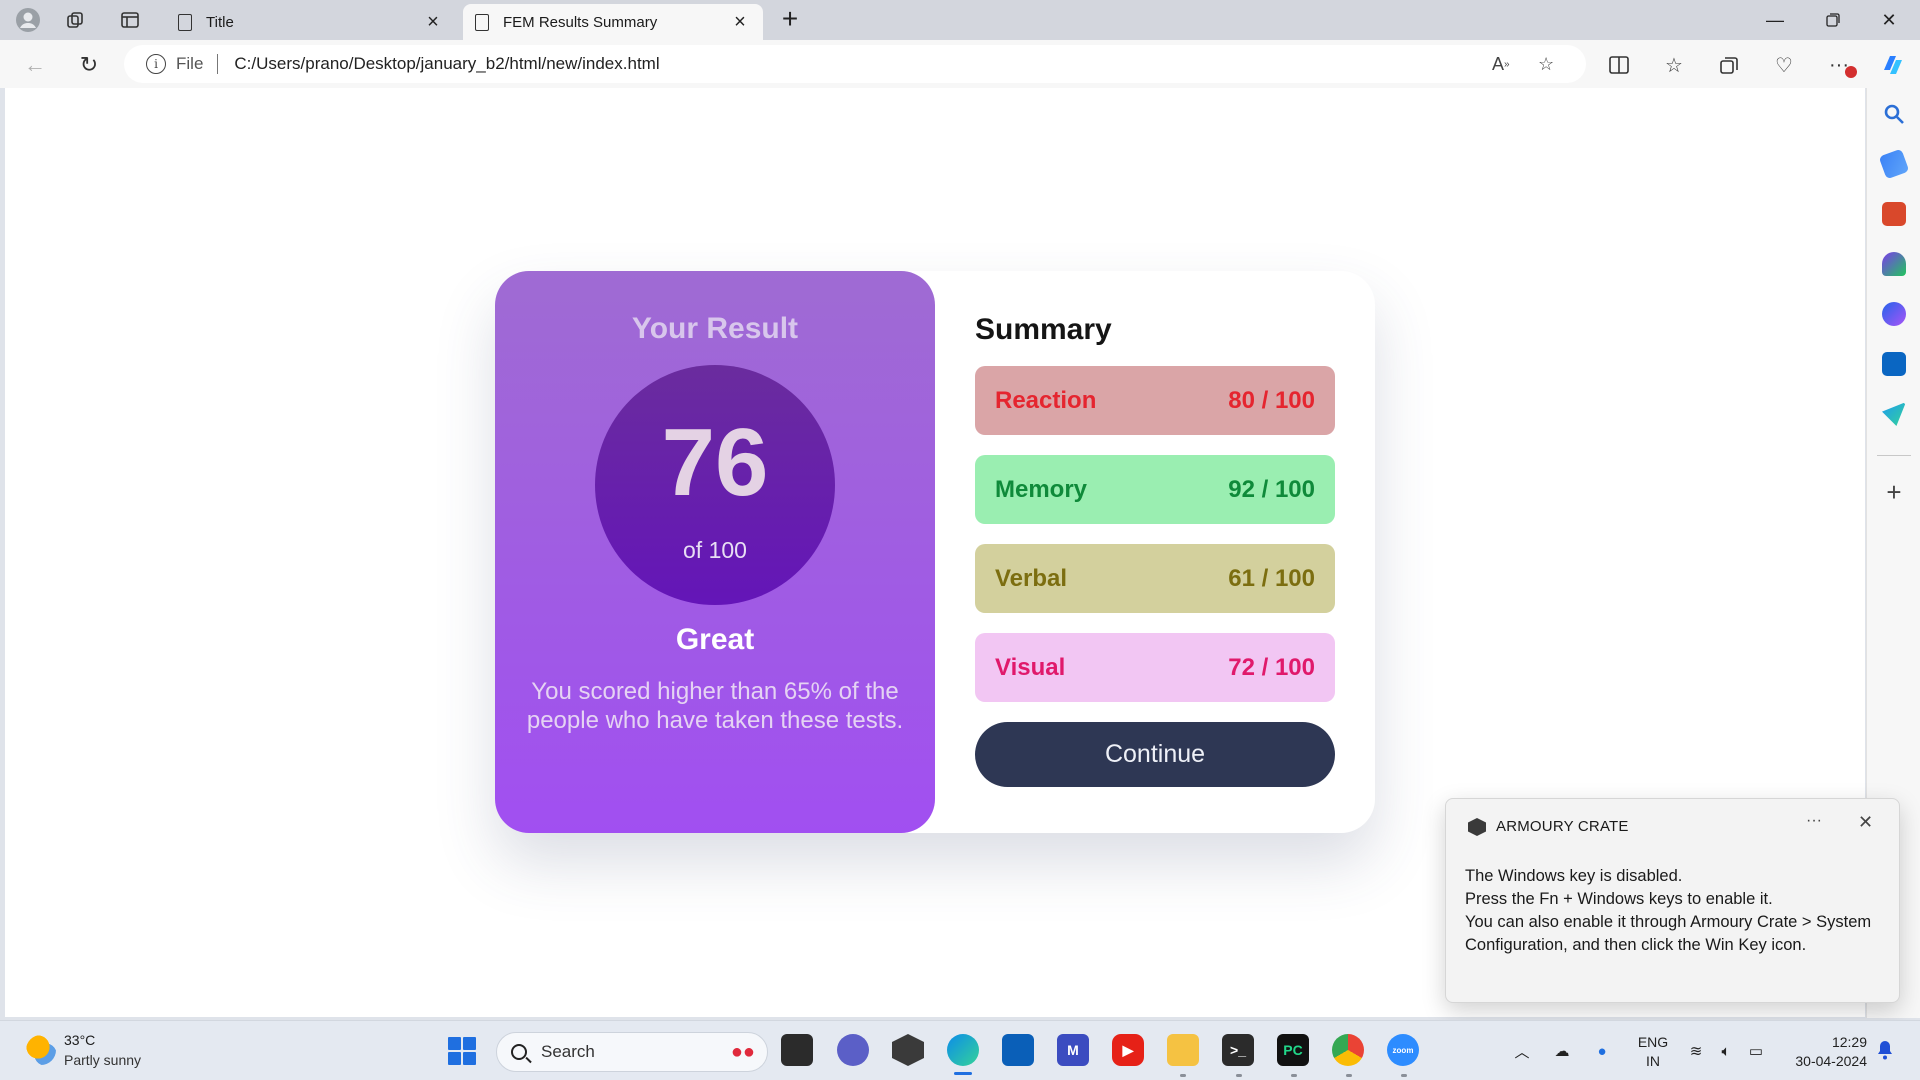 This screenshot has width=1920, height=1080. I want to click on armoury-crate-icon, so click(908, 1050).